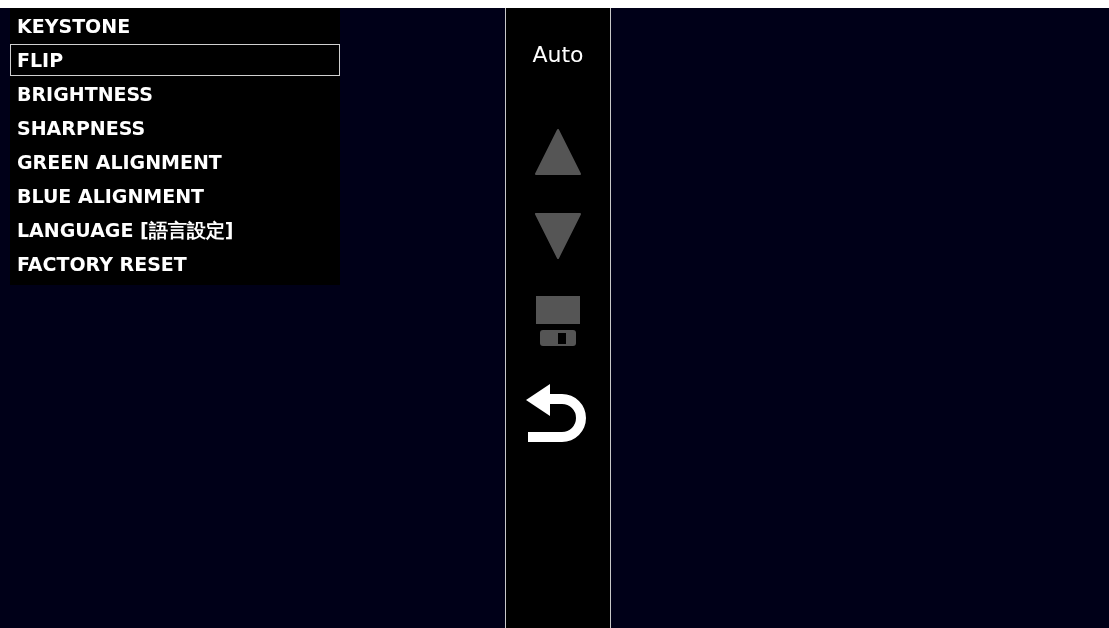 The image size is (1109, 628). I want to click on mode-label: Auto, so click(558, 55).